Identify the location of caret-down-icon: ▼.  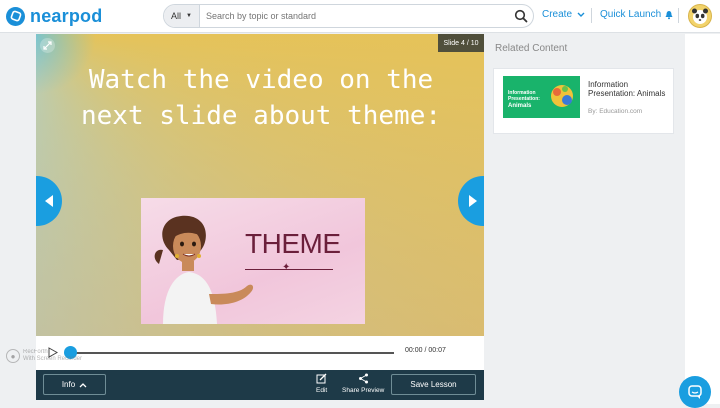
(189, 16).